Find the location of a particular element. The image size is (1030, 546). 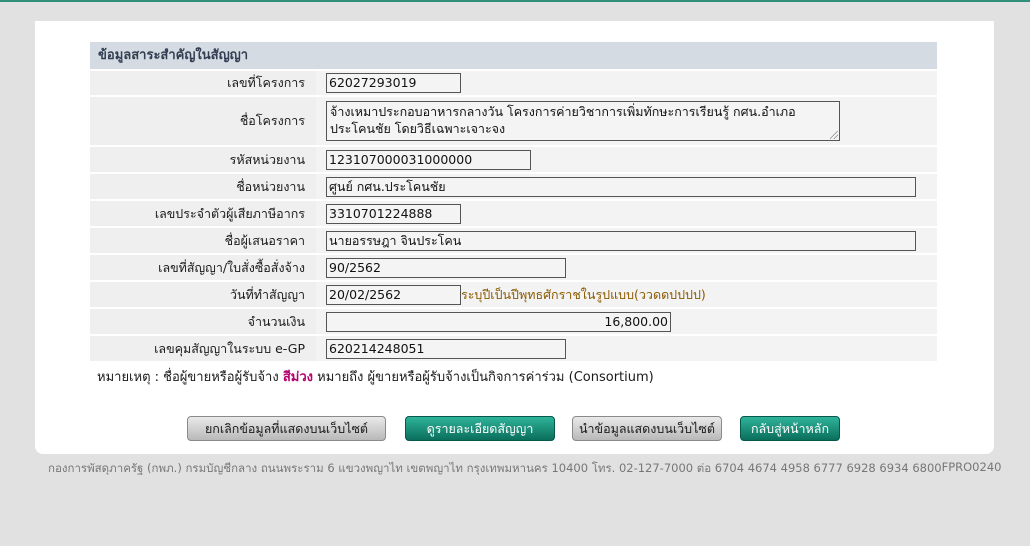

contract-date-field: 20/02/2562 is located at coordinates (393, 294).